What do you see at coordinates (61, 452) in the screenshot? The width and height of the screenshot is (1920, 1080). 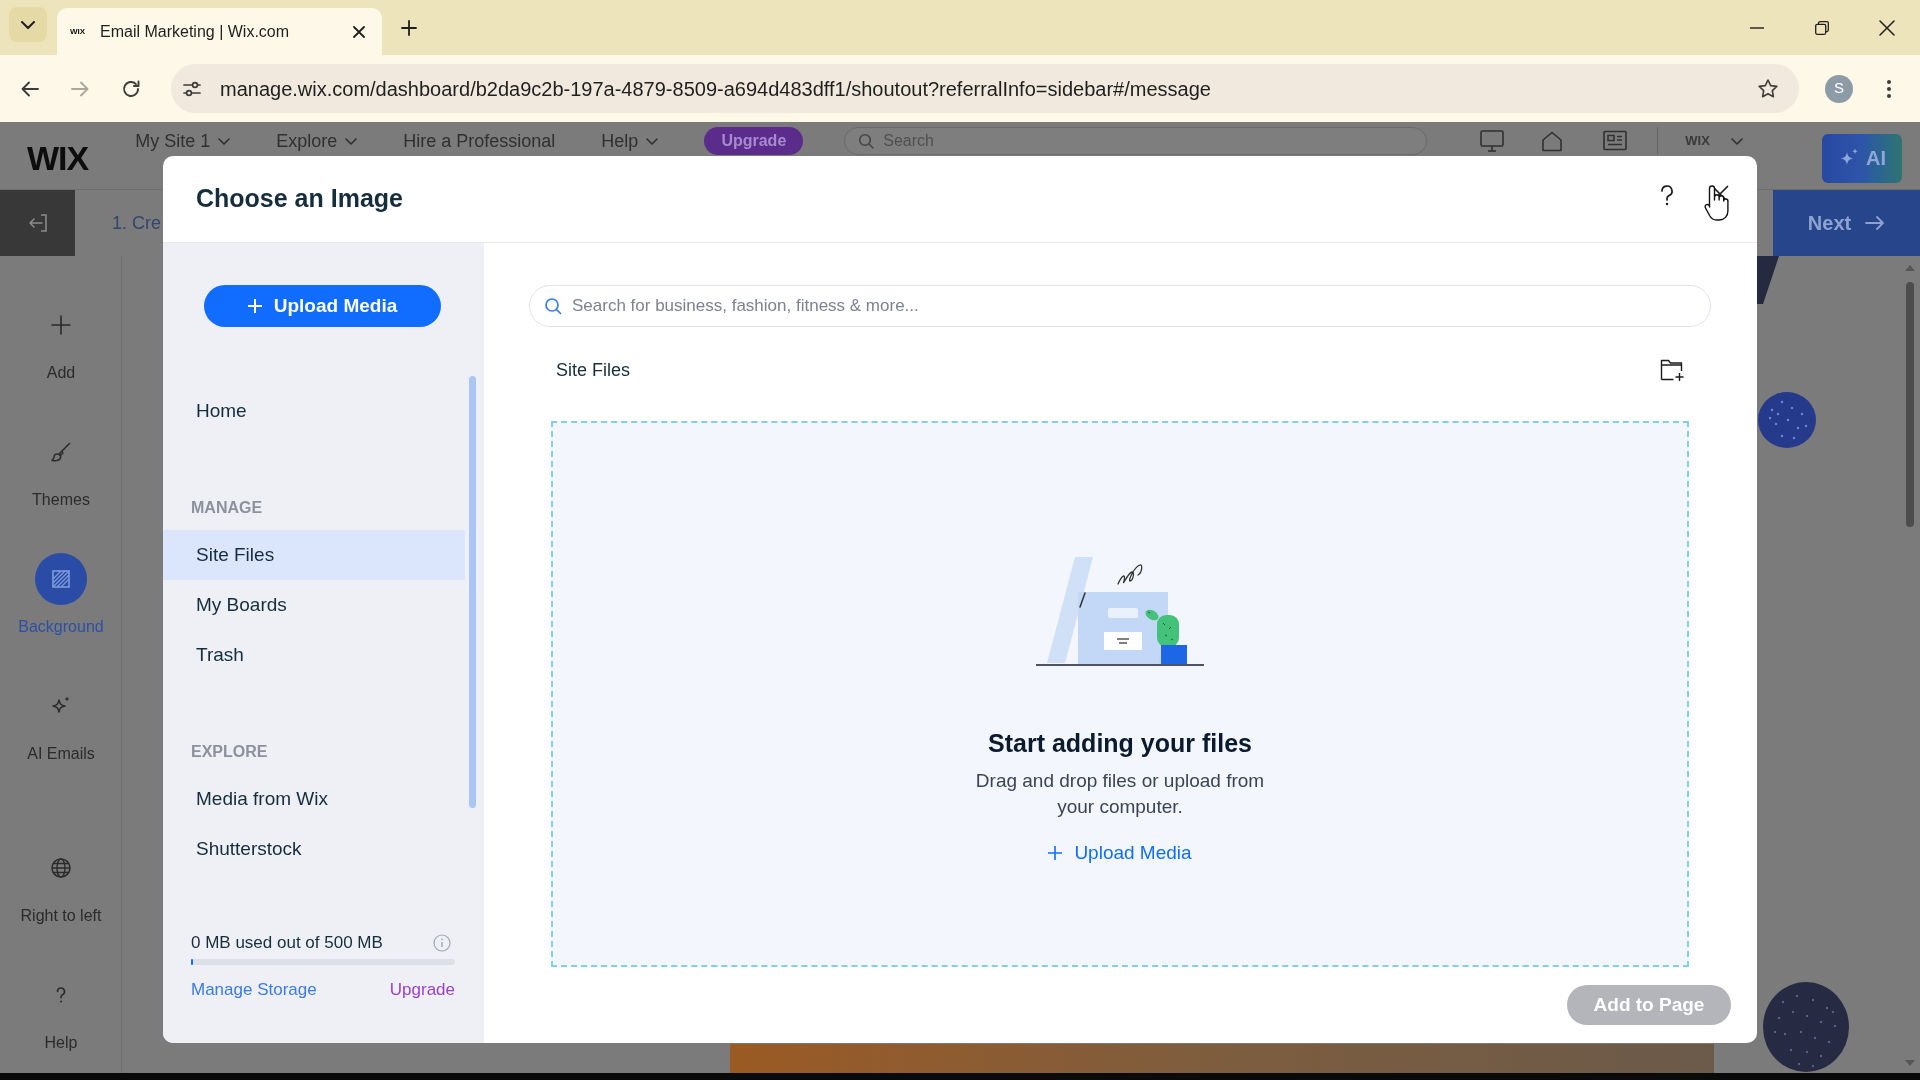 I see `brush-icon` at bounding box center [61, 452].